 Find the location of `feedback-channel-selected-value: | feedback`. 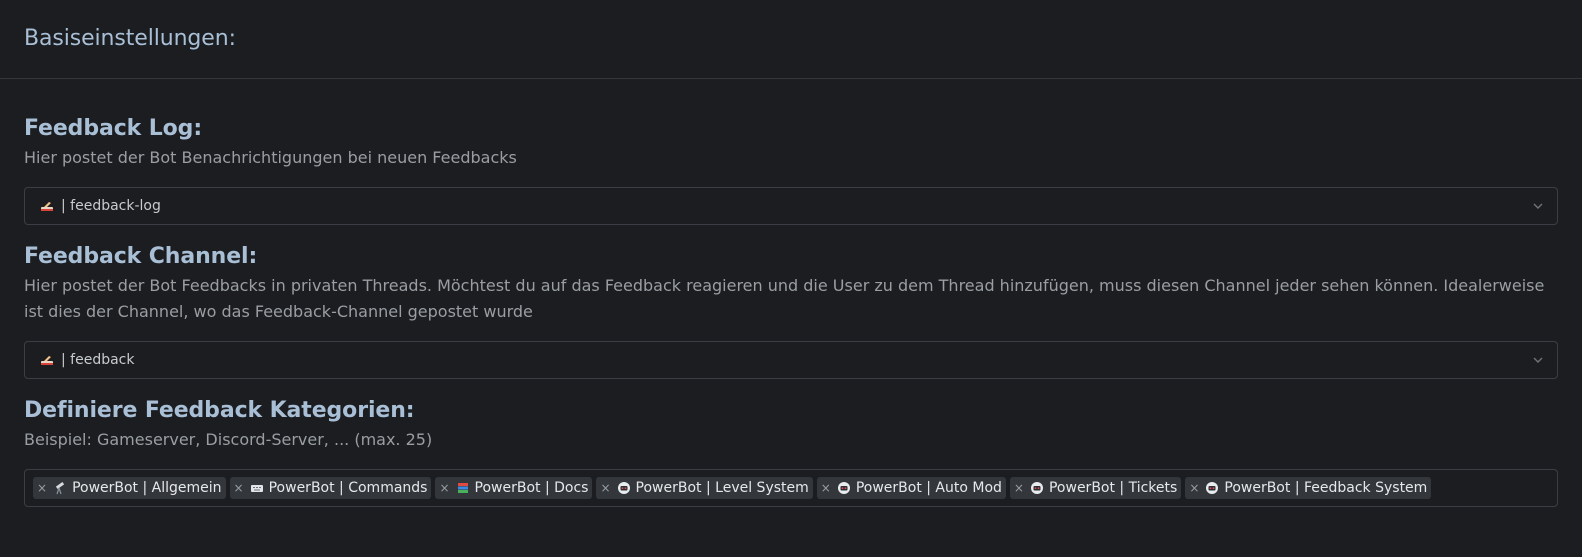

feedback-channel-selected-value: | feedback is located at coordinates (98, 360).